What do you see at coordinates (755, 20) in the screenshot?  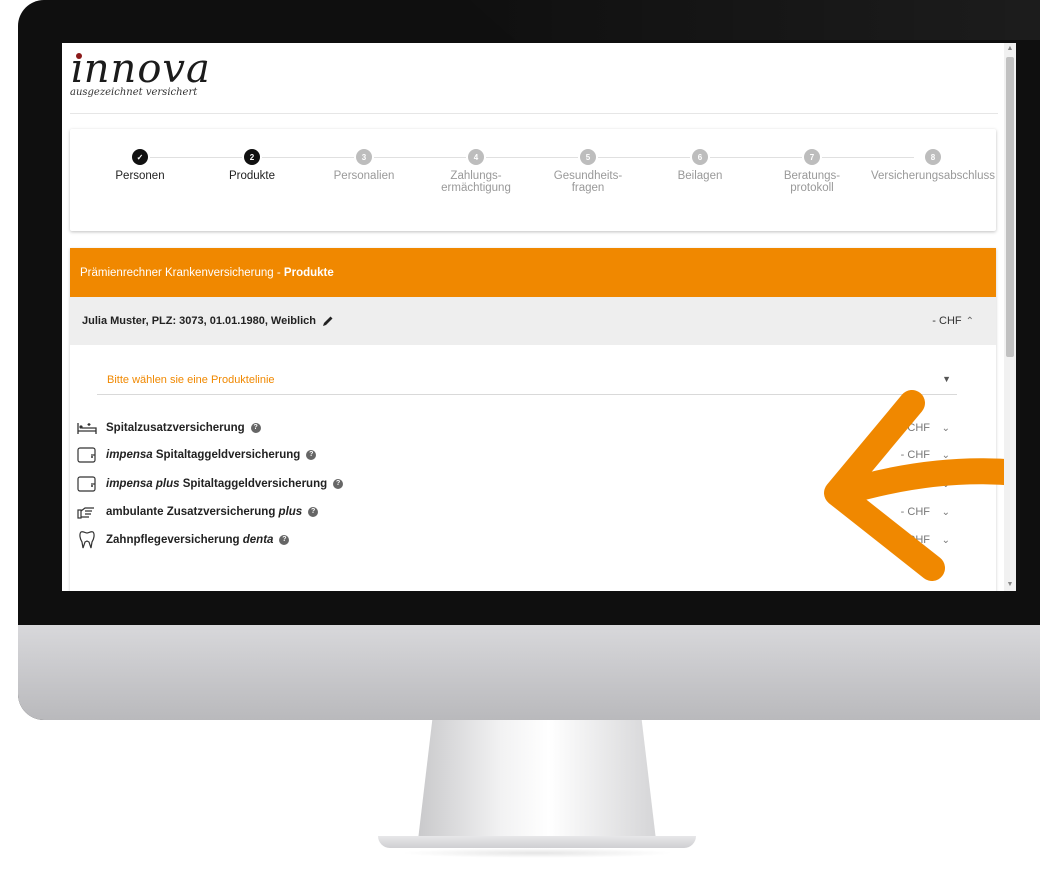 I see `bezel-reflection` at bounding box center [755, 20].